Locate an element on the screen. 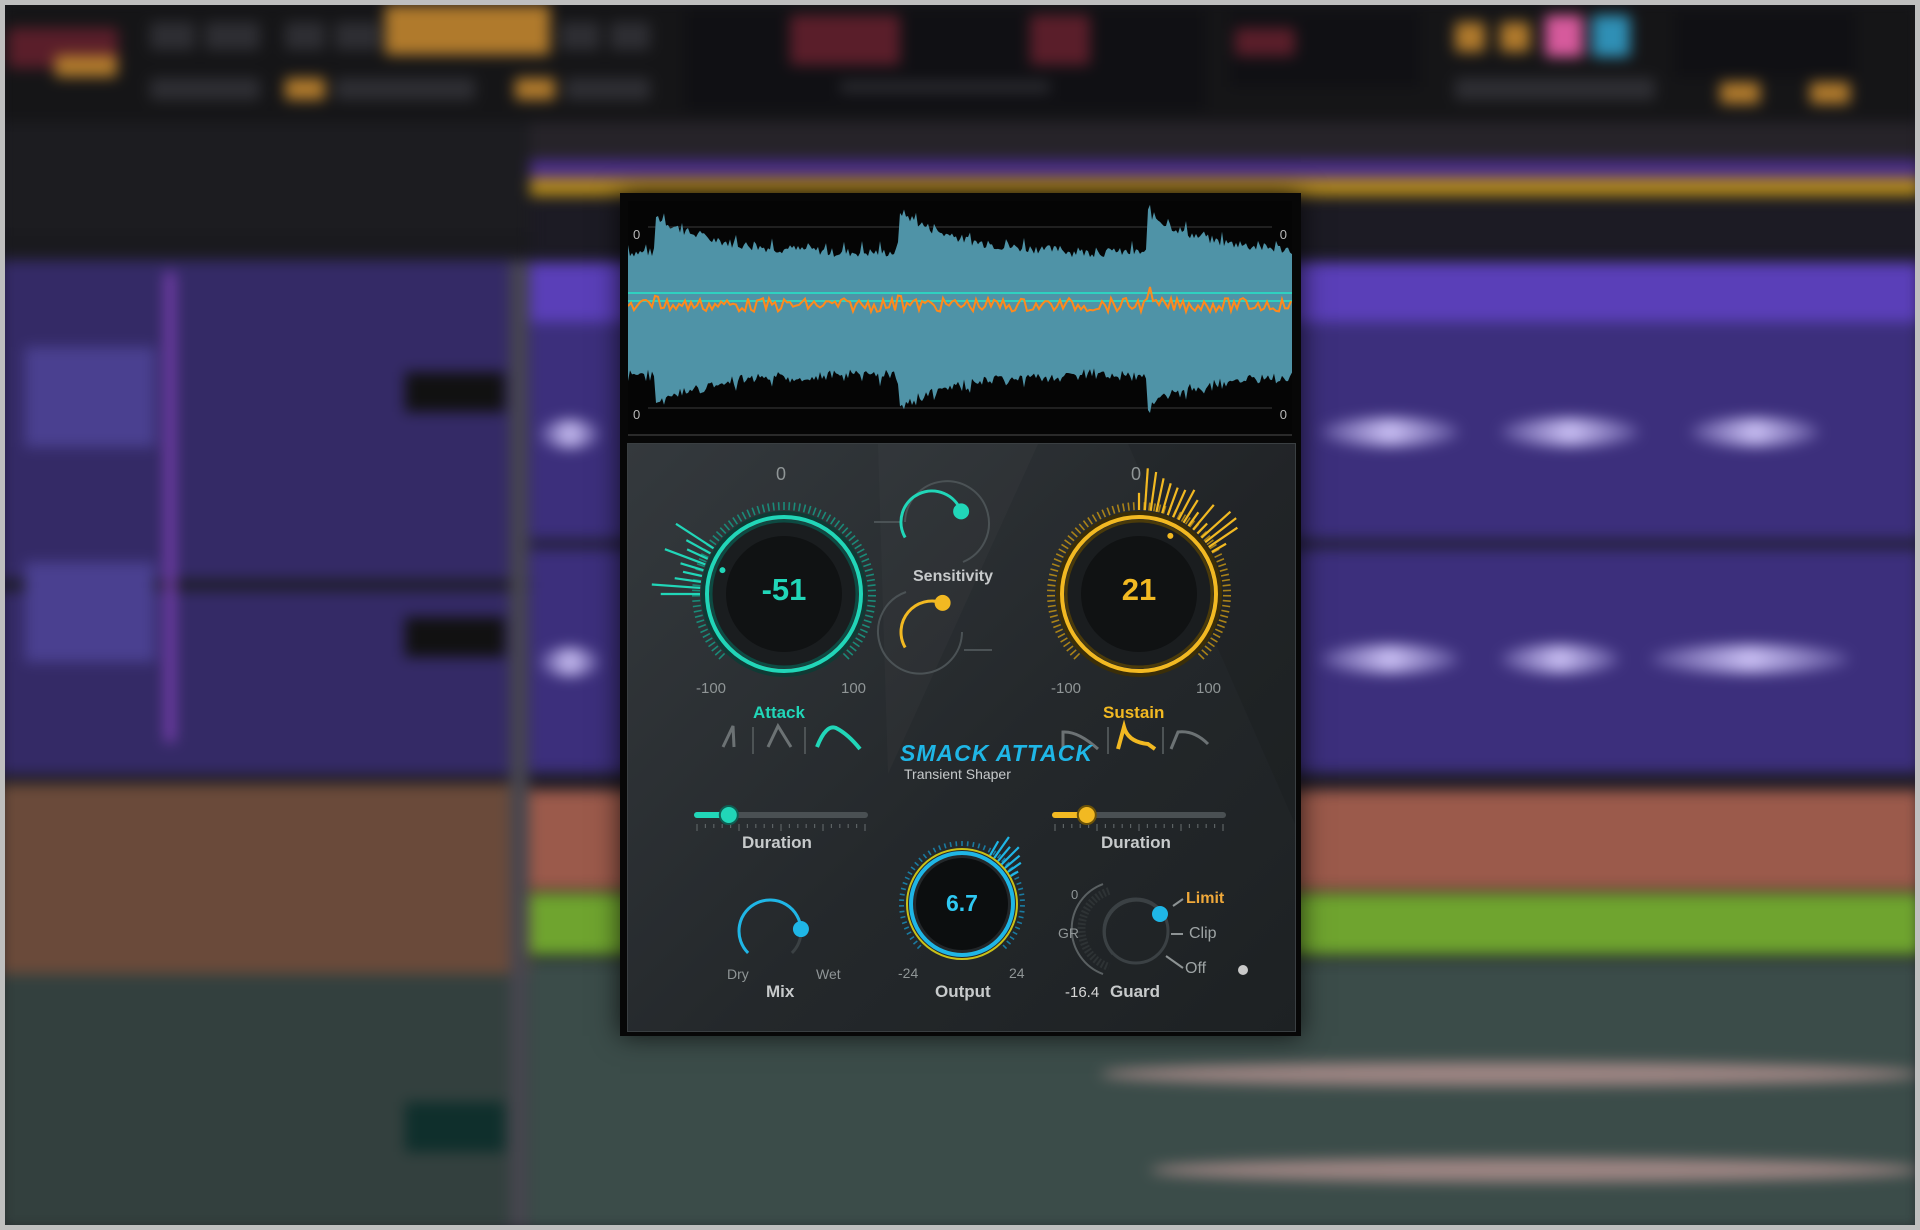  sensitivity-label: Sensitivity is located at coordinates (953, 576).